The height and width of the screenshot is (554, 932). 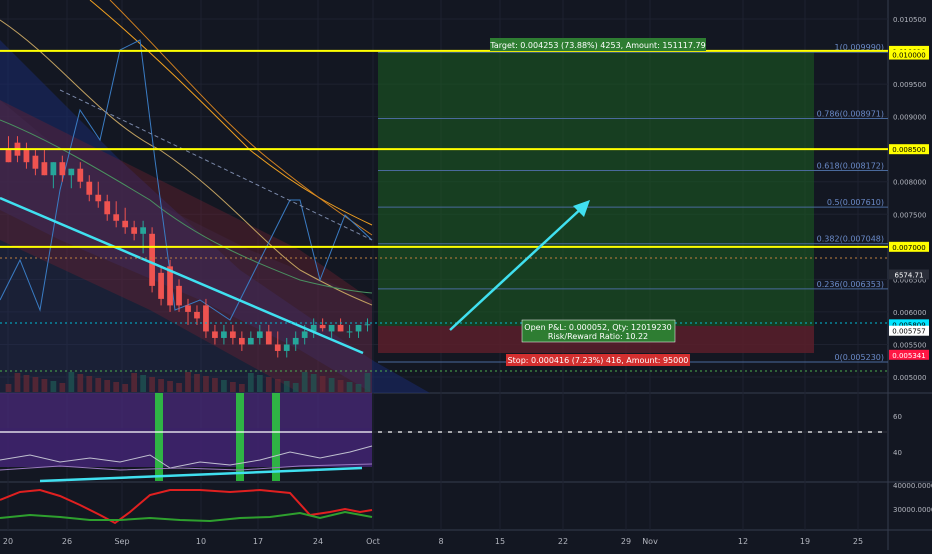 I want to click on fib-label: 0.786(0.008971), so click(x=850, y=114).